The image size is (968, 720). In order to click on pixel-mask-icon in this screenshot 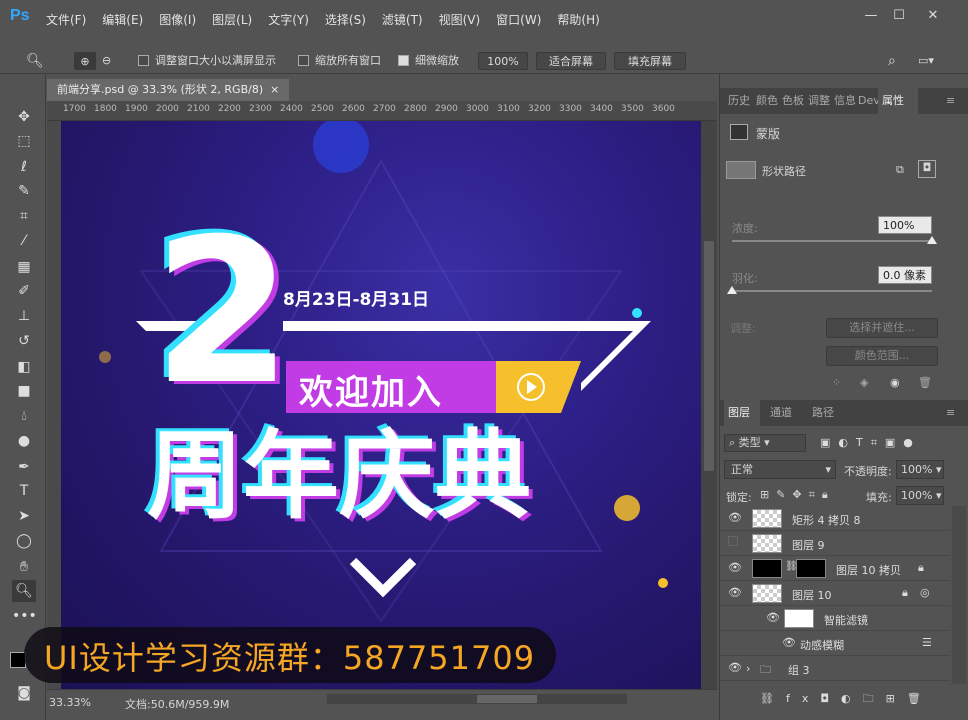, I will do `click(739, 132)`.